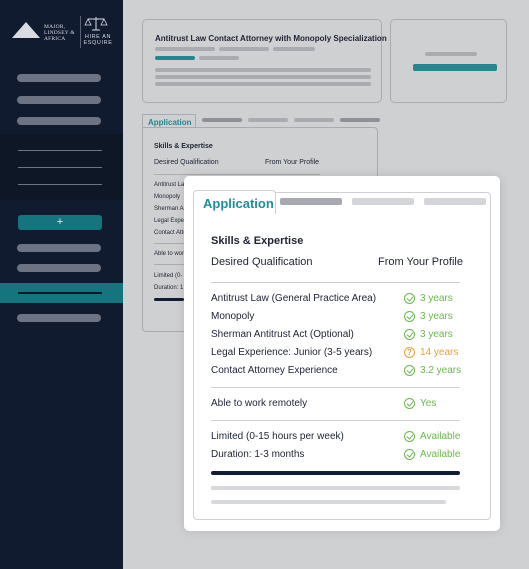 This screenshot has height=569, width=529. I want to click on skill-value: ? 14 years, so click(431, 352).